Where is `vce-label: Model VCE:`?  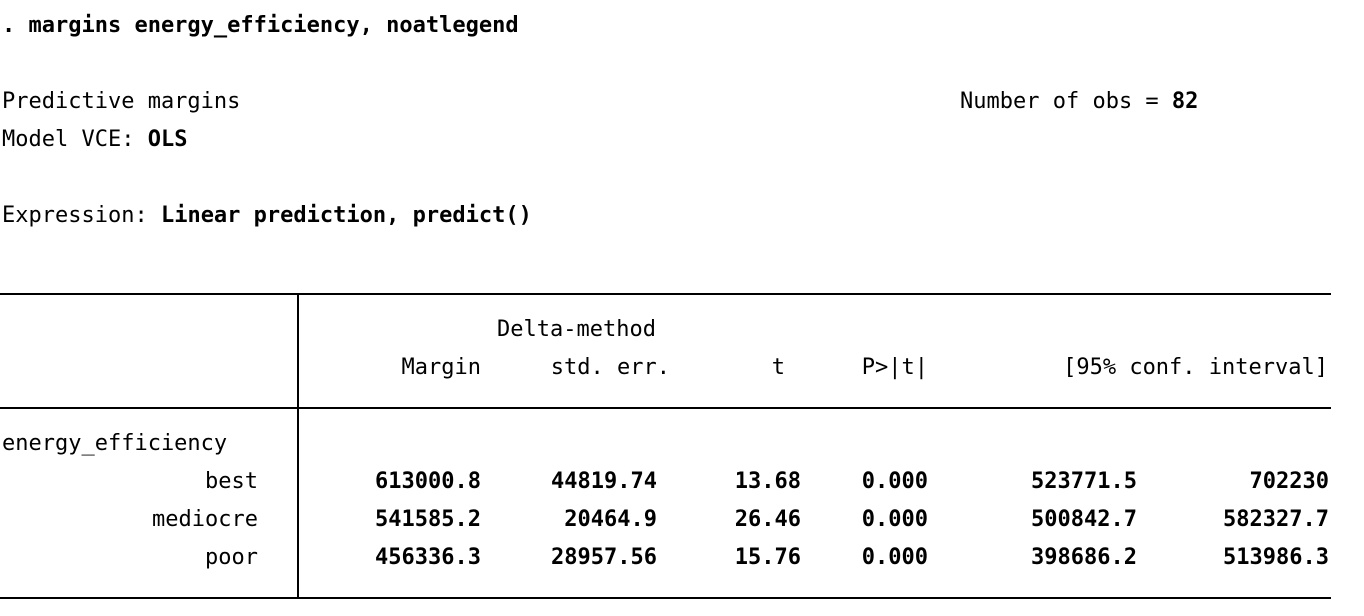
vce-label: Model VCE: is located at coordinates (75, 139).